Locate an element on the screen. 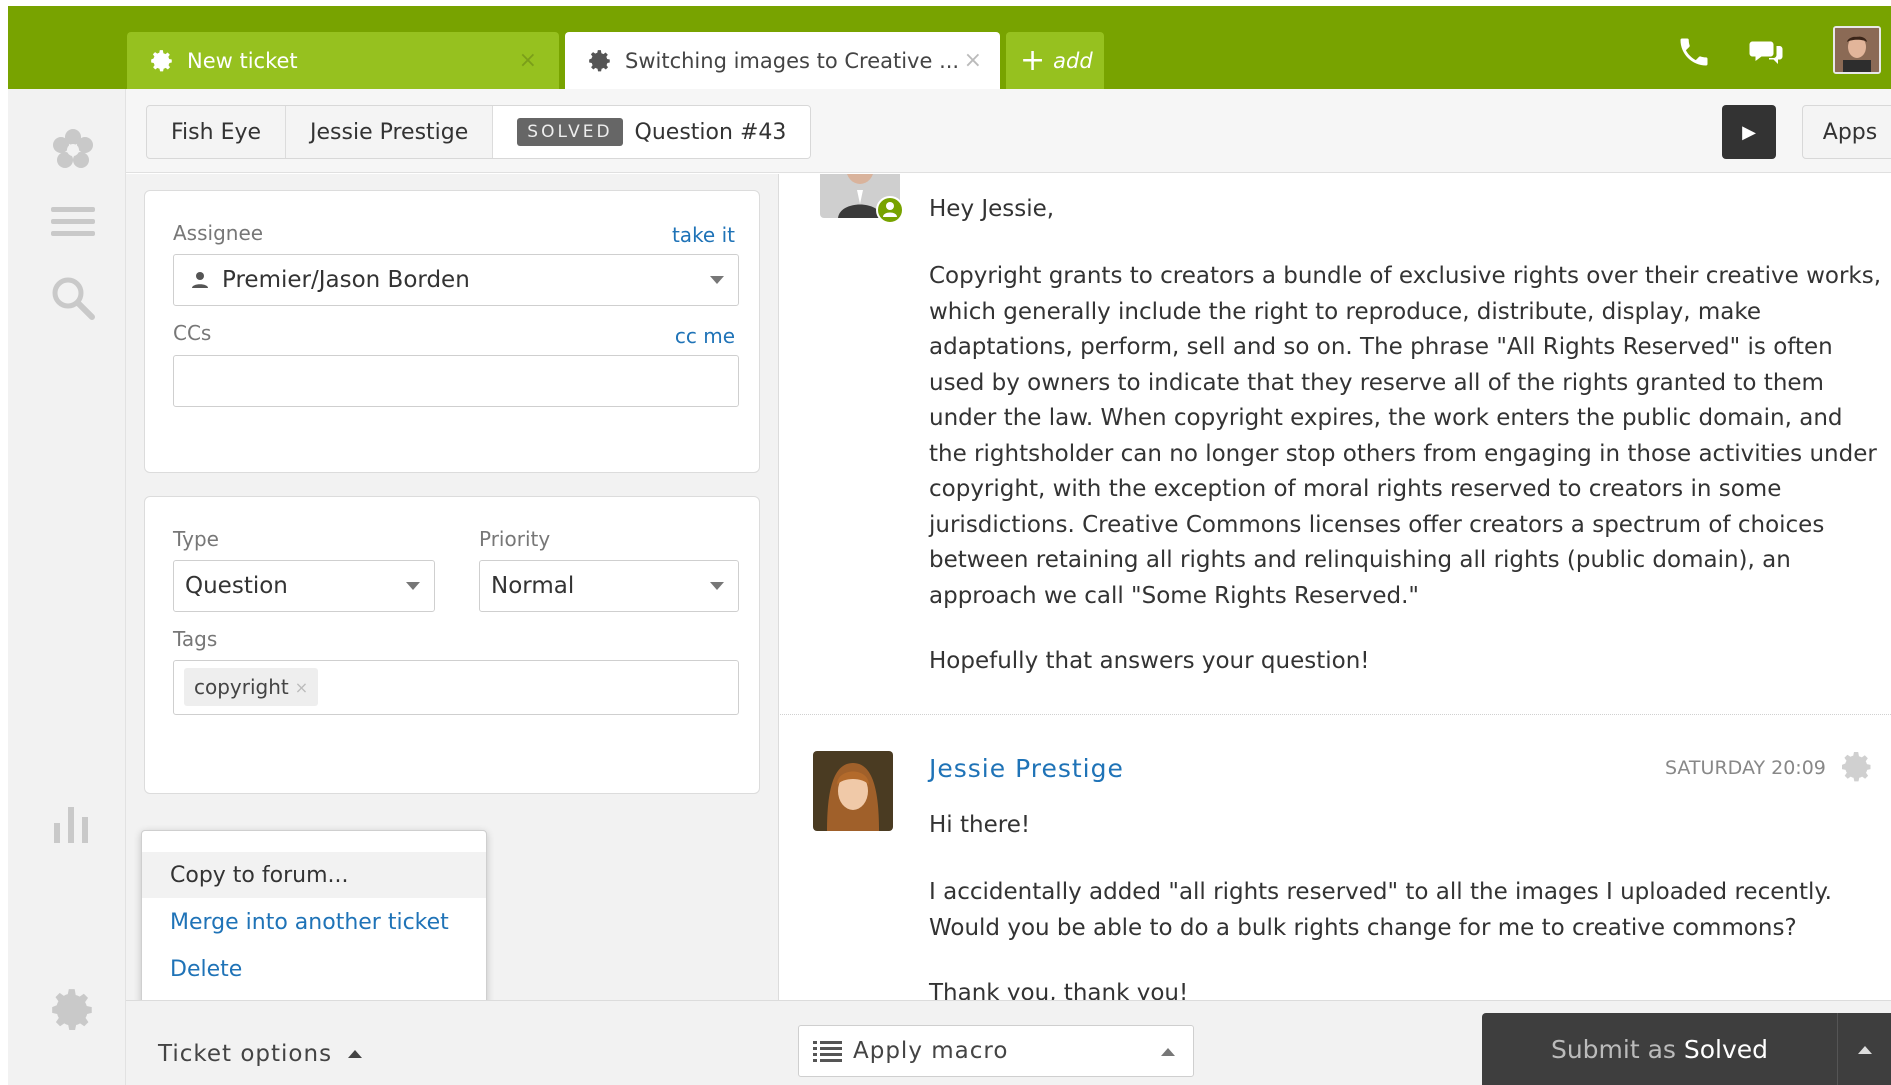  apply-macro-label: Apply macro is located at coordinates (931, 1051).